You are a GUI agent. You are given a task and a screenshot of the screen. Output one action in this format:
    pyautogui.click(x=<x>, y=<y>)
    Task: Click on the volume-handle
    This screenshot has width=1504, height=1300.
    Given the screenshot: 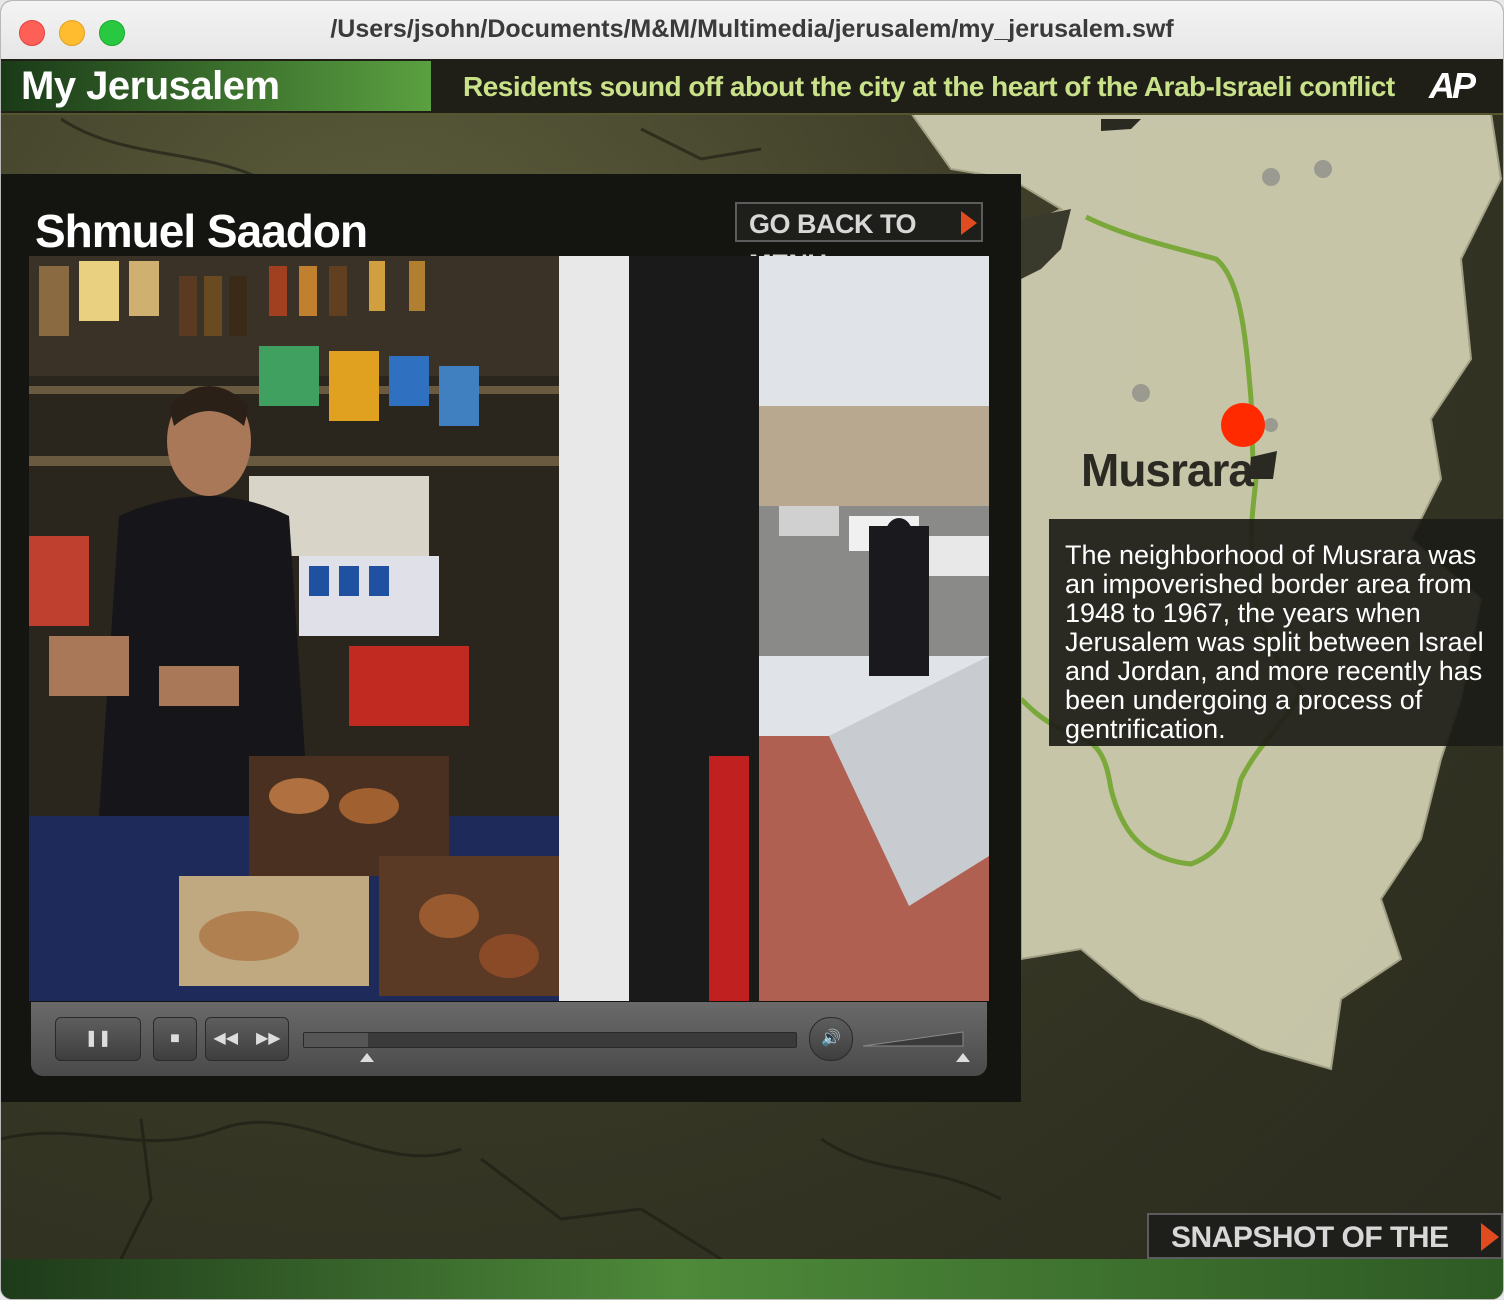 What is the action you would take?
    pyautogui.click(x=963, y=1057)
    